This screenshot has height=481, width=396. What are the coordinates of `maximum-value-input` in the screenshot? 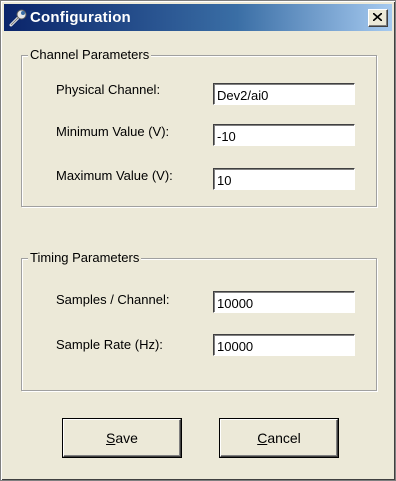 It's located at (284, 179).